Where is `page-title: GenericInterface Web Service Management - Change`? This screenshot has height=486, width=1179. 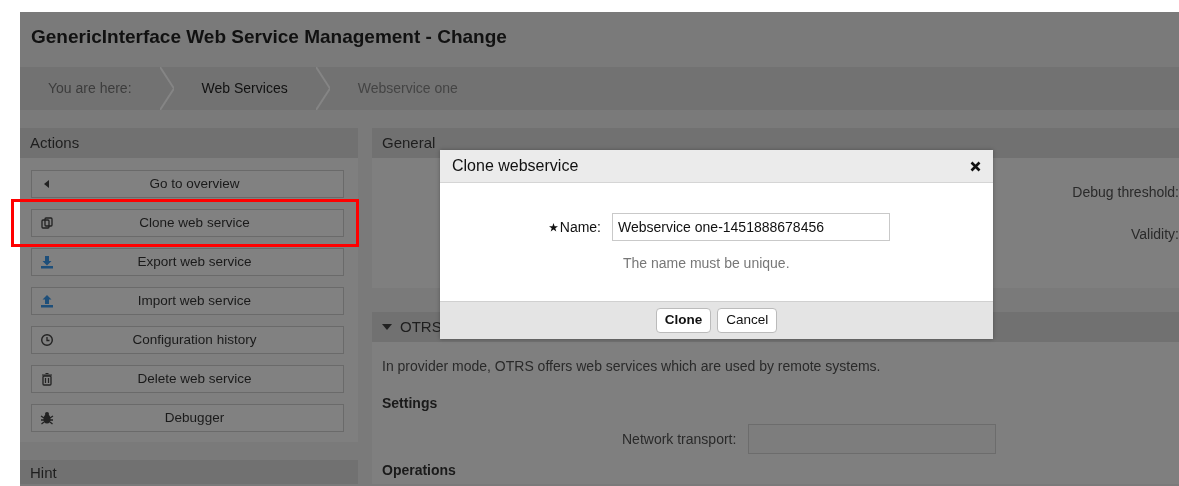
page-title: GenericInterface Web Service Management - Change is located at coordinates (269, 37).